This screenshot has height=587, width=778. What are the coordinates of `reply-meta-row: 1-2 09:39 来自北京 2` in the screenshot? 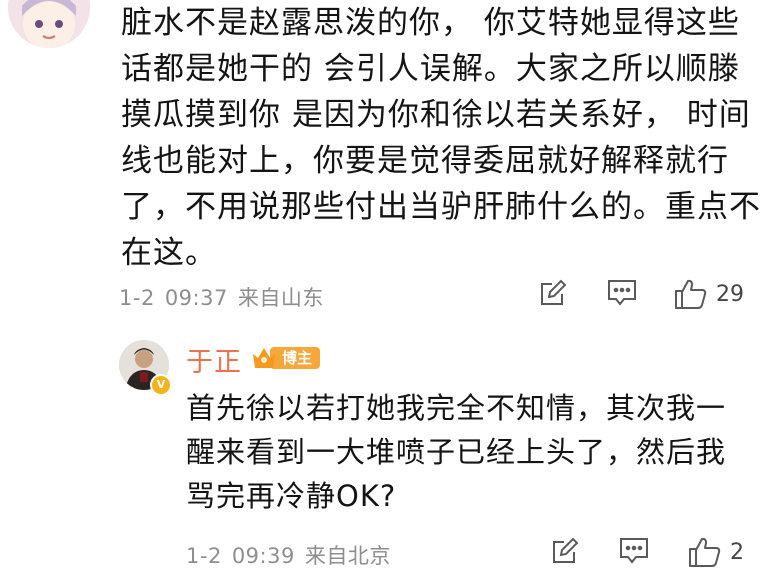 It's located at (389, 556).